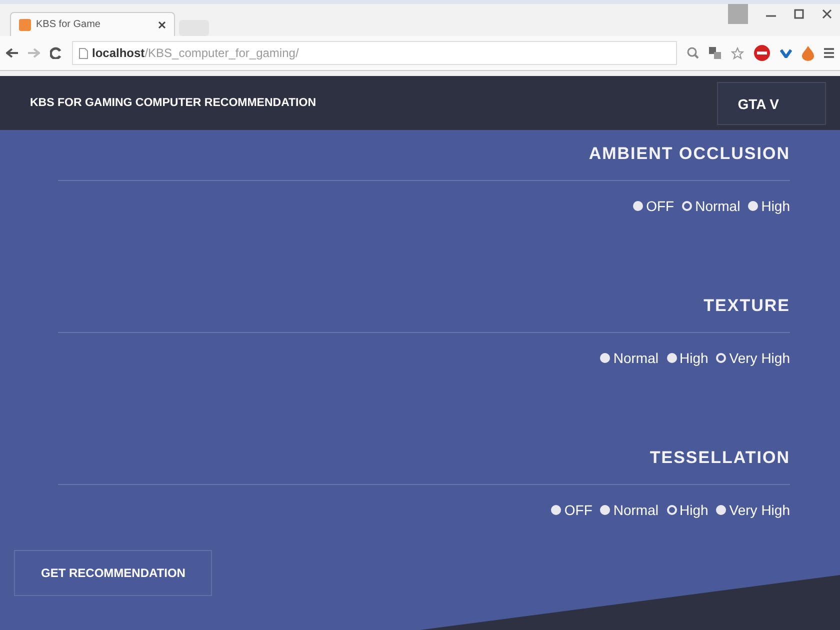 This screenshot has height=630, width=840. What do you see at coordinates (374, 53) in the screenshot?
I see `address-bar: localhost/KBS_computer_for_gaming/` at bounding box center [374, 53].